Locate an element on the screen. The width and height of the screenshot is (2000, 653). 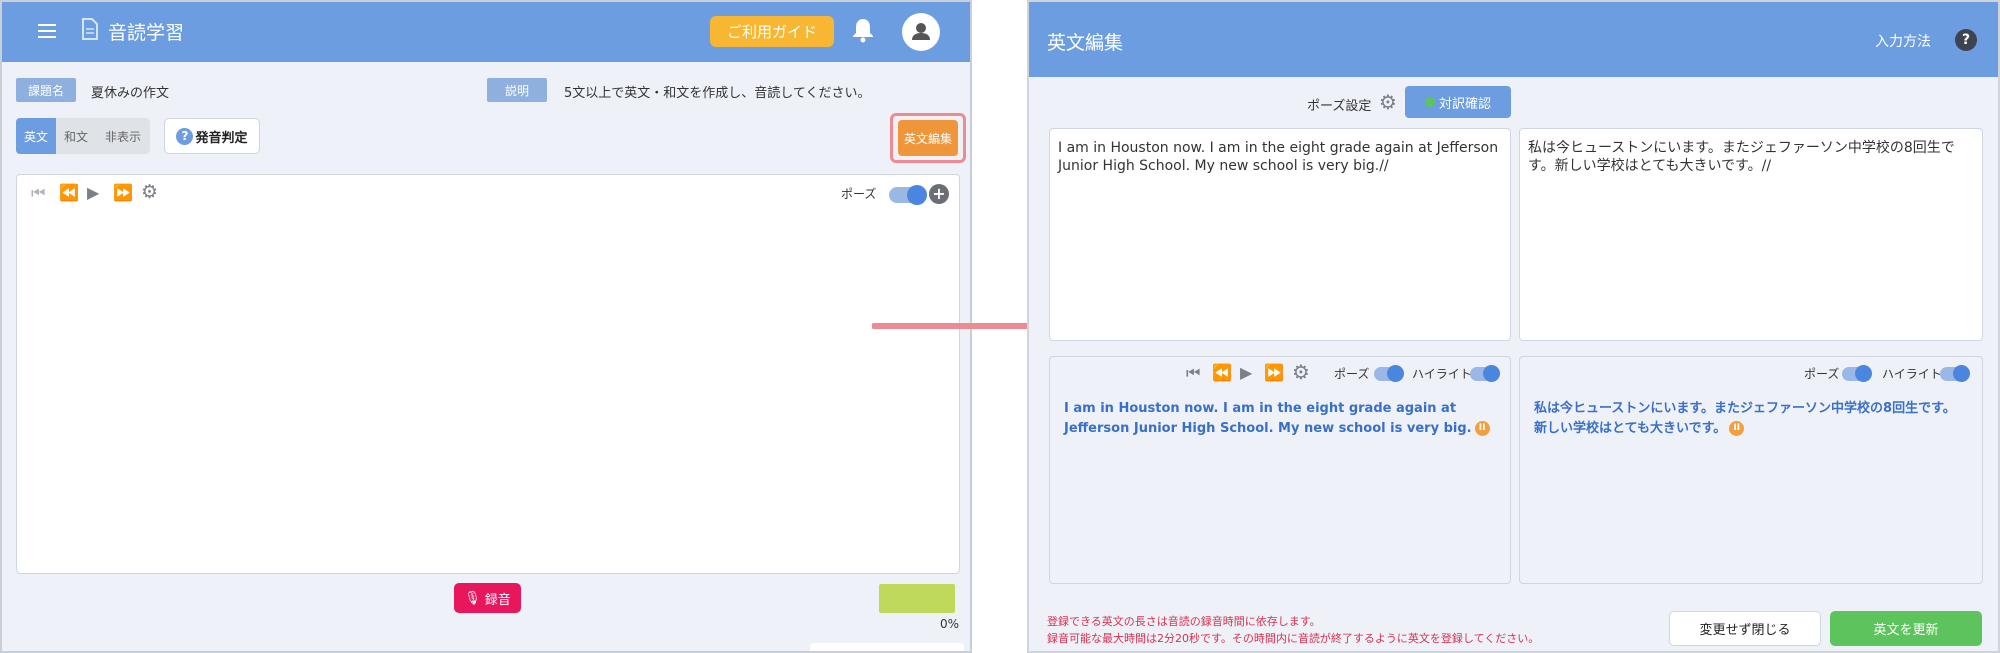
edit-dialog-title: 英文編集 is located at coordinates (1085, 43).